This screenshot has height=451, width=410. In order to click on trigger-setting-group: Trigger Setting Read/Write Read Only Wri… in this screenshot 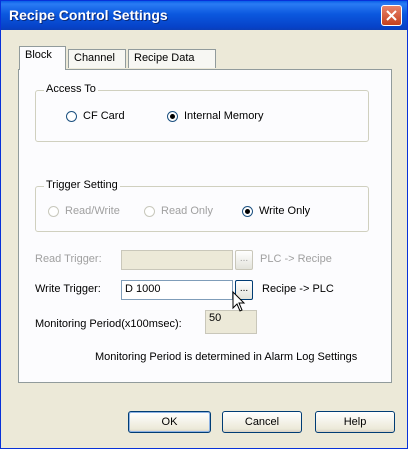, I will do `click(202, 205)`.